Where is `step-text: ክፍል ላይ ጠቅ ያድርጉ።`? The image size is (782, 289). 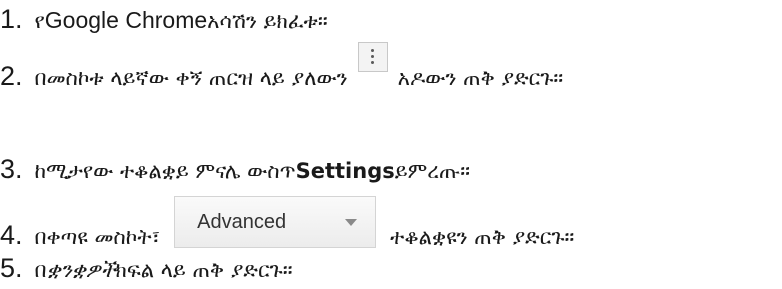 step-text: ክፍል ላይ ጠቅ ያድርጉ። is located at coordinates (204, 270).